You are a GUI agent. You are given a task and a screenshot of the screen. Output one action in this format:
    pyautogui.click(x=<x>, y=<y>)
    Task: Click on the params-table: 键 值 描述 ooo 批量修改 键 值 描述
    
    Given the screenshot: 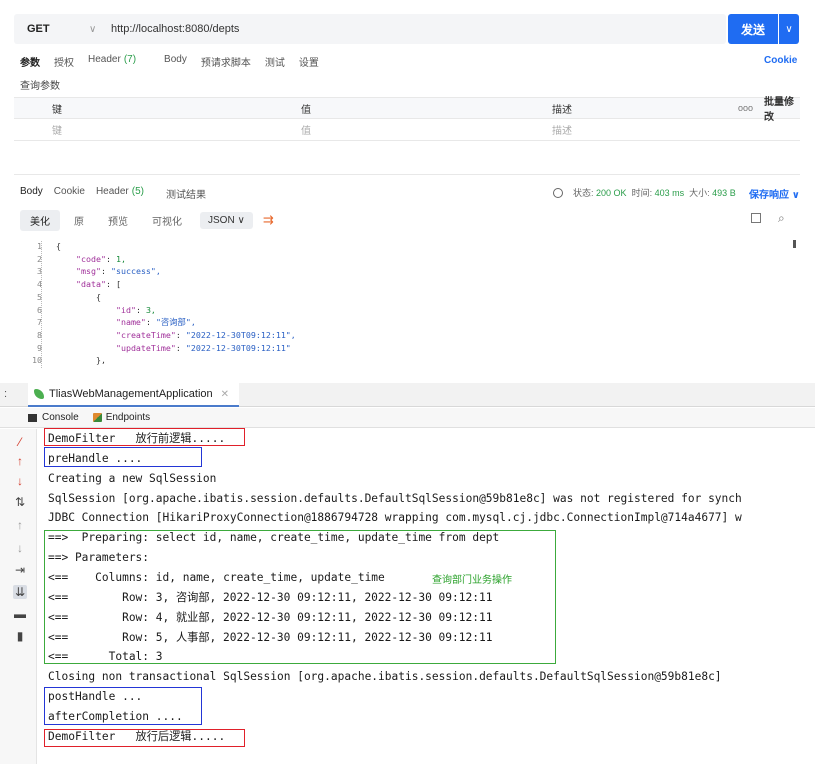 What is the action you would take?
    pyautogui.click(x=407, y=119)
    